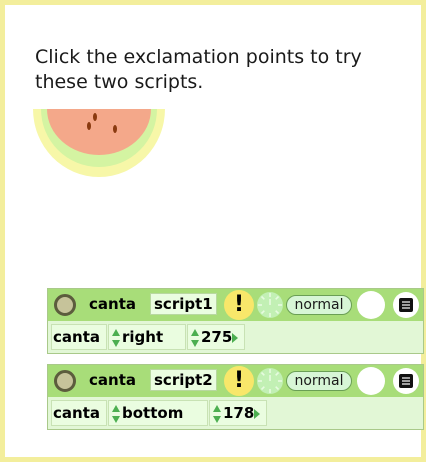 This screenshot has width=426, height=462. I want to click on script-panel-1: canta script1 ! normal canta right 275, so click(235, 321).